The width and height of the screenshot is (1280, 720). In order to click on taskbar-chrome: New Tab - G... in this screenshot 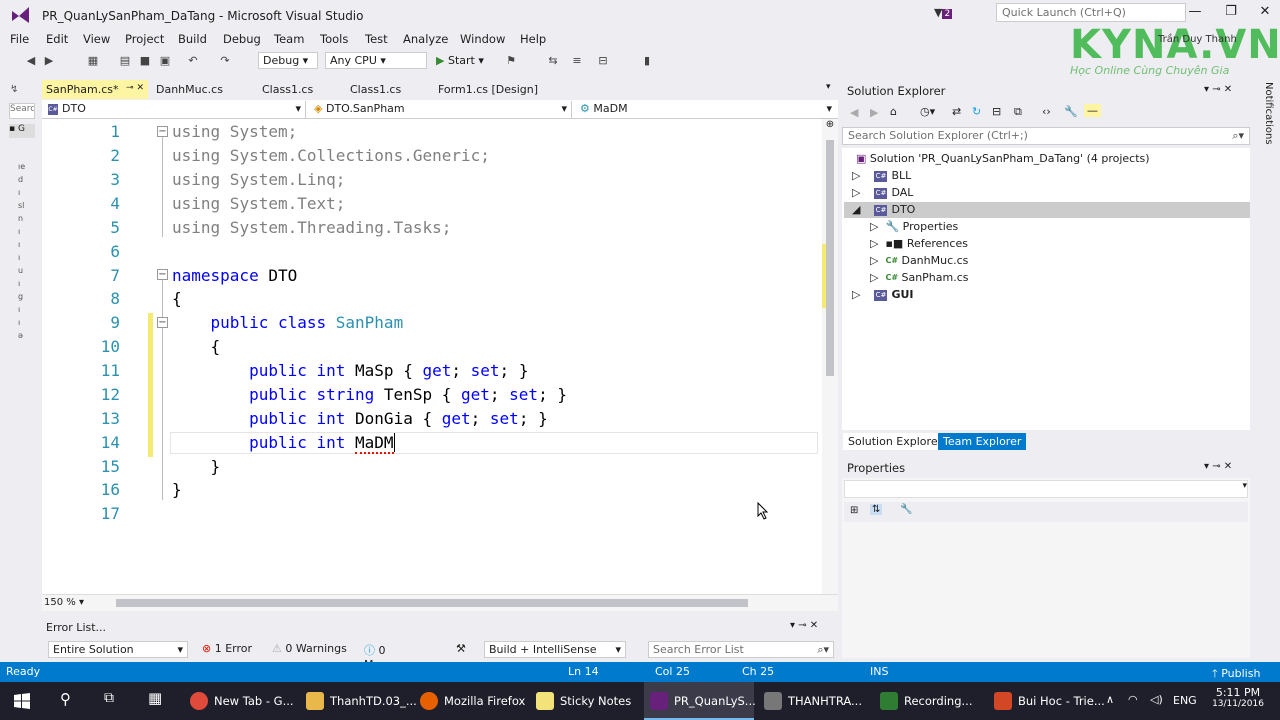, I will do `click(239, 701)`.